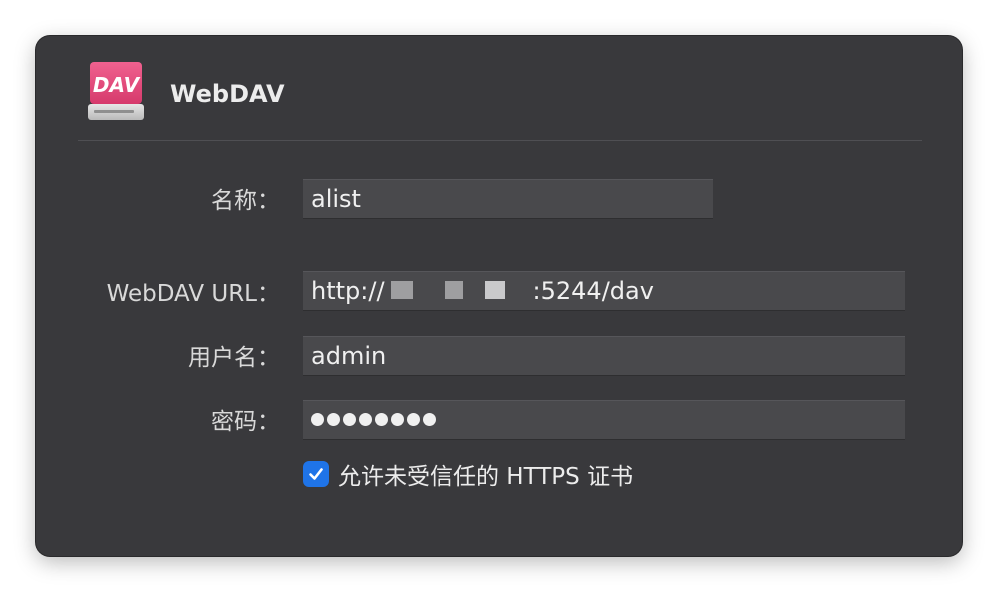 This screenshot has width=998, height=592. I want to click on password-input, so click(604, 420).